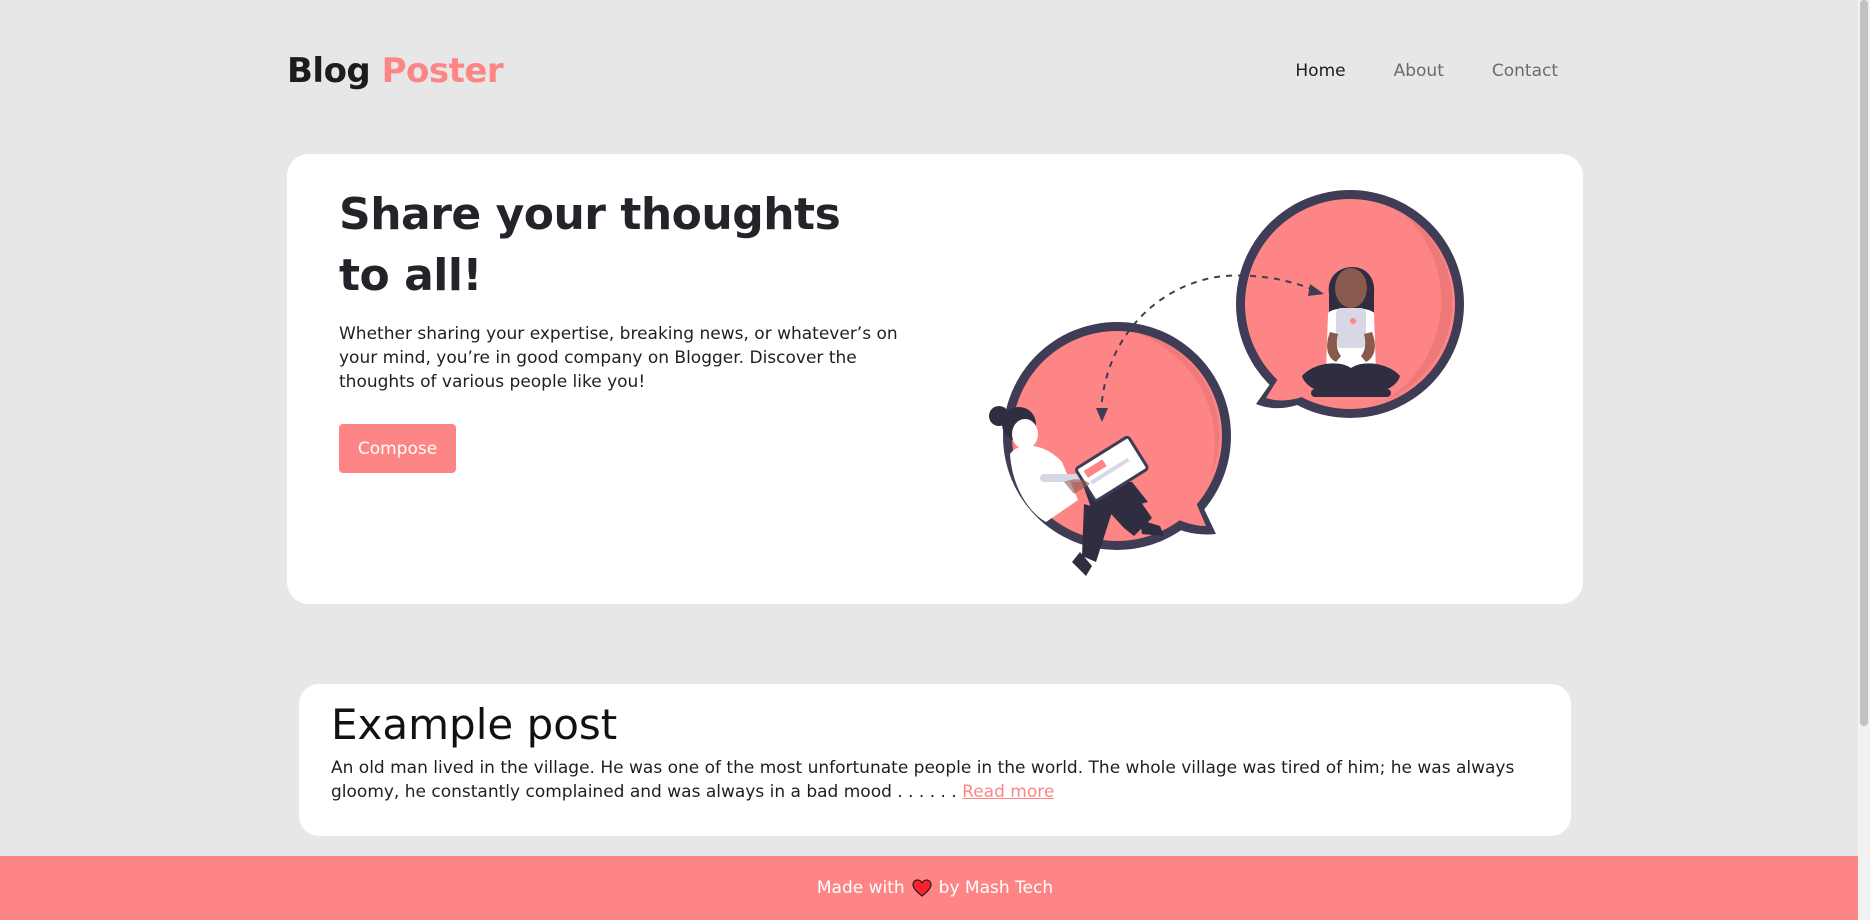 Image resolution: width=1870 pixels, height=920 pixels. Describe the element at coordinates (1320, 71) in the screenshot. I see `nav-link-home: Home` at that location.